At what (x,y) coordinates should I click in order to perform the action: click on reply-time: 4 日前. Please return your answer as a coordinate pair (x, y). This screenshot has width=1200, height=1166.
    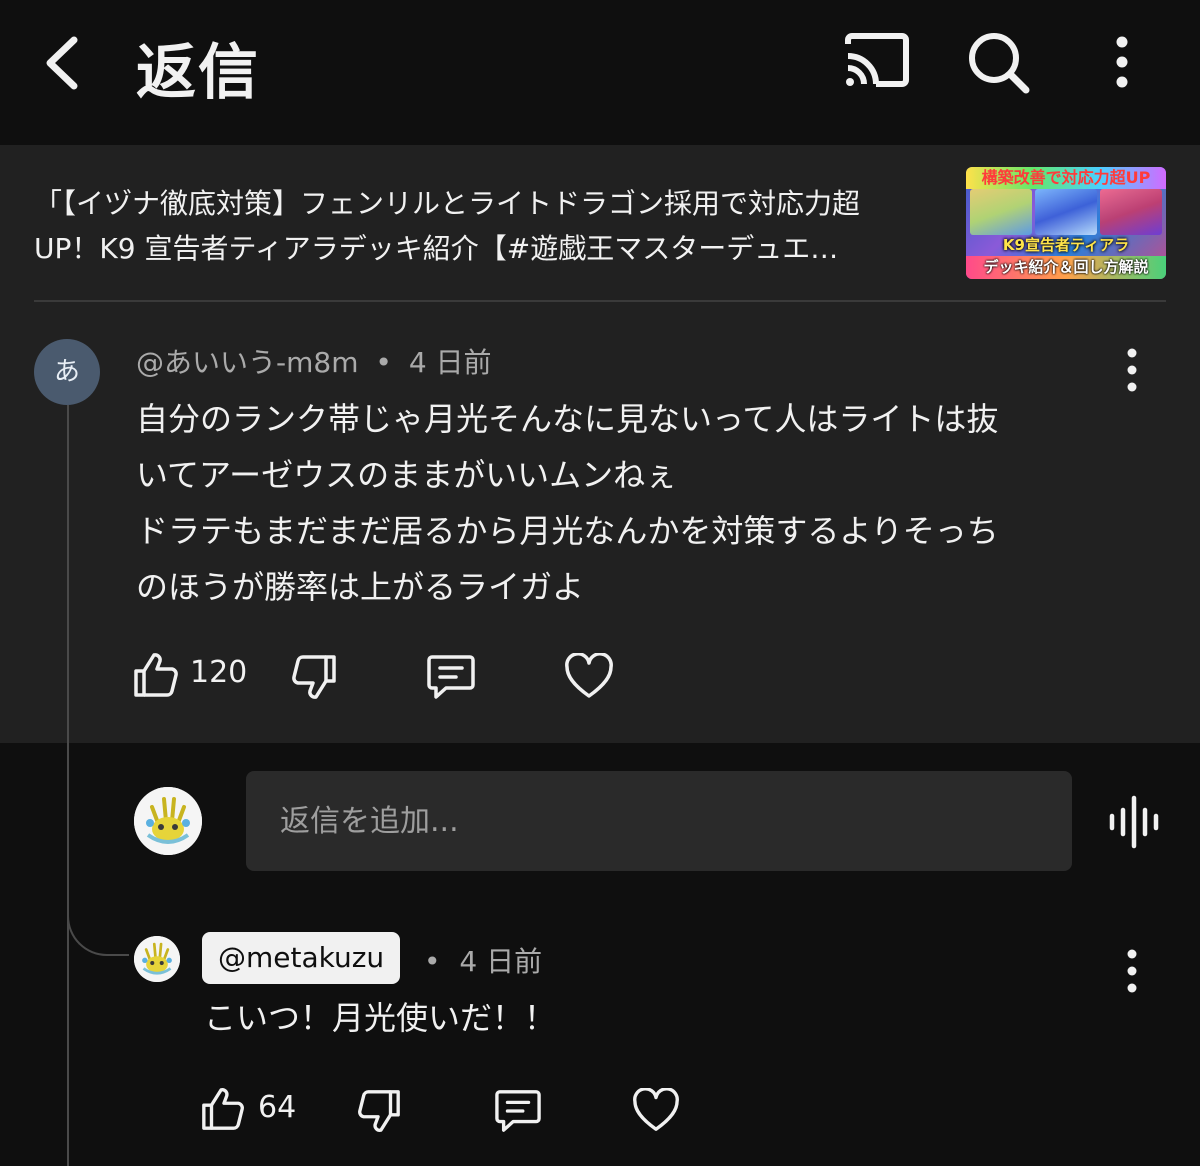
    Looking at the image, I should click on (501, 961).